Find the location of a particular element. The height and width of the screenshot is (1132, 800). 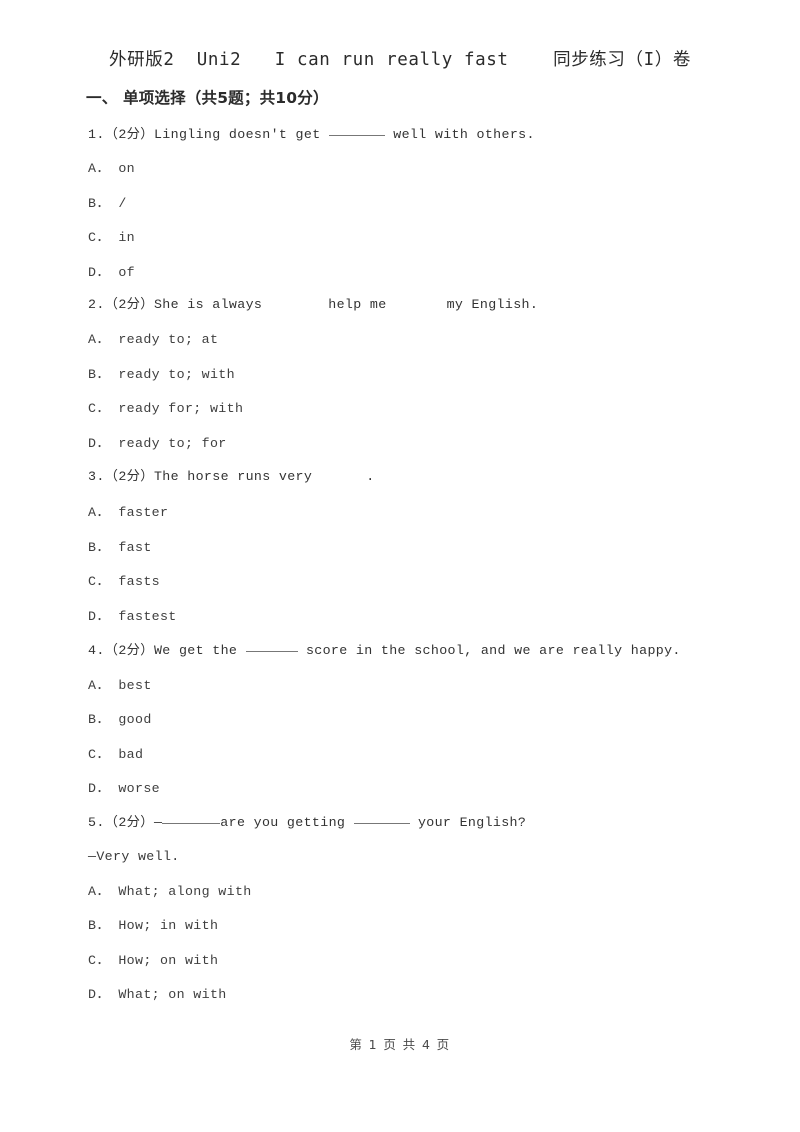

option-text: on is located at coordinates (126, 168).